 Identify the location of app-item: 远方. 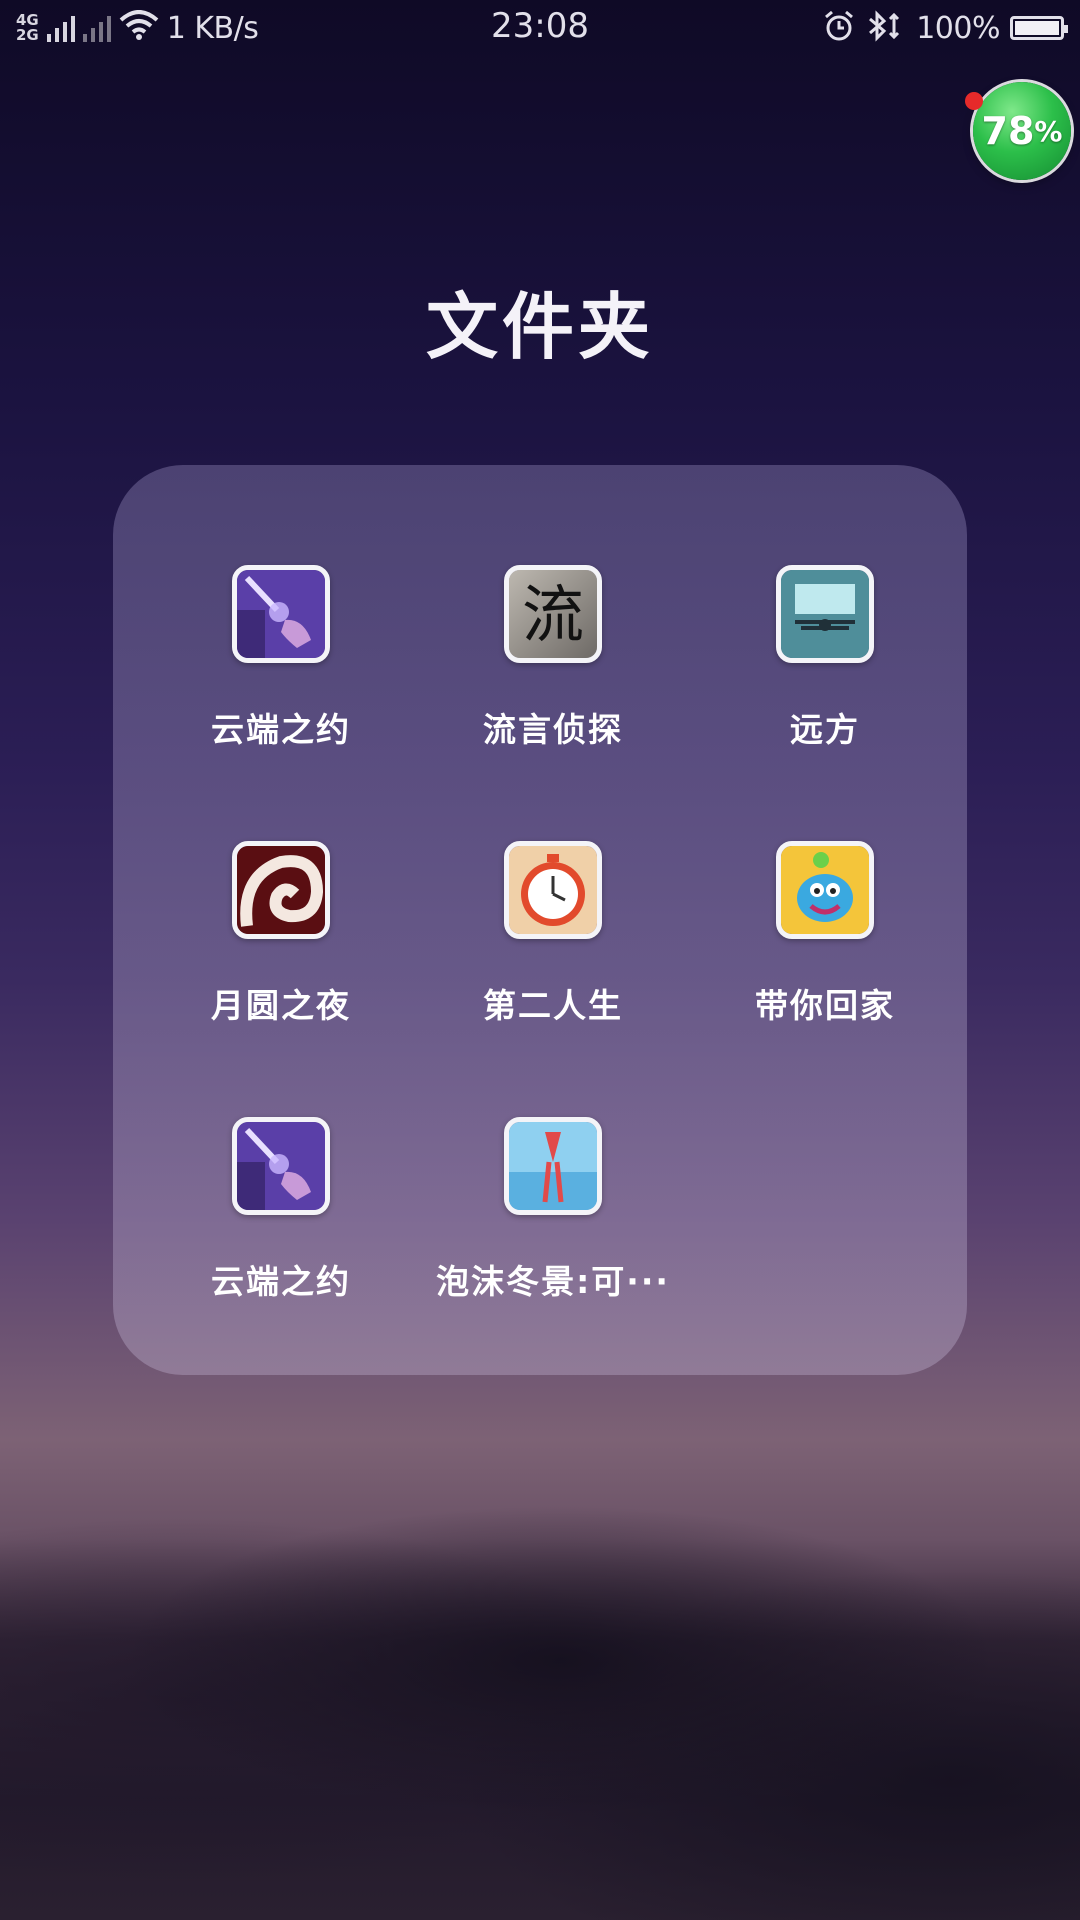
(825, 685).